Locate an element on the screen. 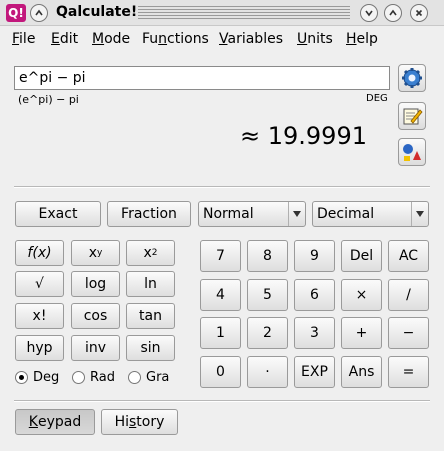 The width and height of the screenshot is (444, 451). square-exponent: 2 is located at coordinates (154, 253).